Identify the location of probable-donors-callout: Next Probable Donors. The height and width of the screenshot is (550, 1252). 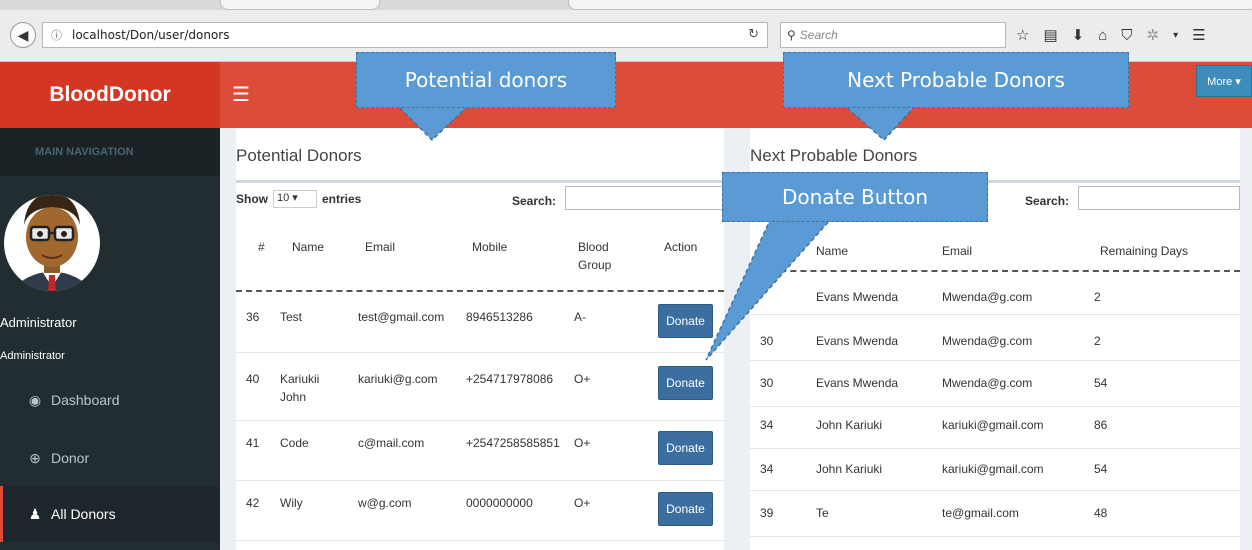
(956, 80).